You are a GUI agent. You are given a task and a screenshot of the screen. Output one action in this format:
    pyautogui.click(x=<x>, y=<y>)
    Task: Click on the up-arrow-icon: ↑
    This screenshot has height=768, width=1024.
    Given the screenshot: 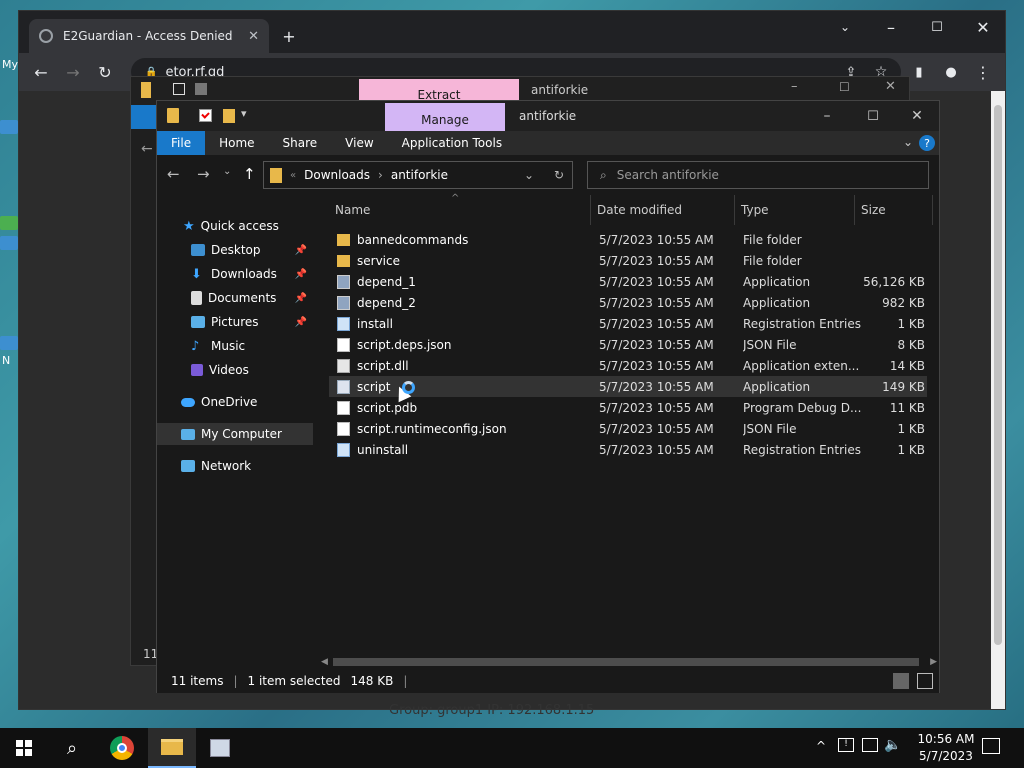 What is the action you would take?
    pyautogui.click(x=249, y=174)
    